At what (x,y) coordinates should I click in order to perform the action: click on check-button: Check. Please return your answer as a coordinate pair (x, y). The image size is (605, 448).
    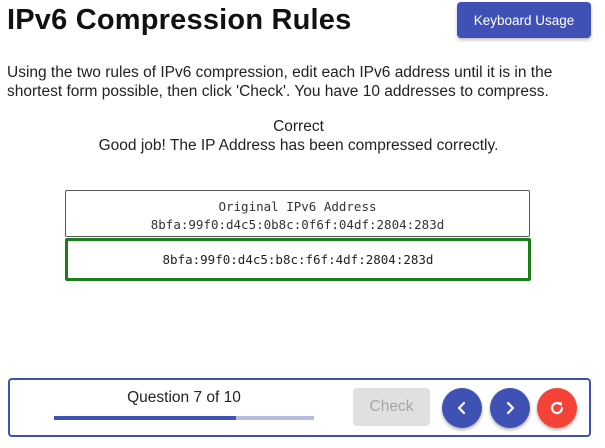
    Looking at the image, I should click on (391, 407).